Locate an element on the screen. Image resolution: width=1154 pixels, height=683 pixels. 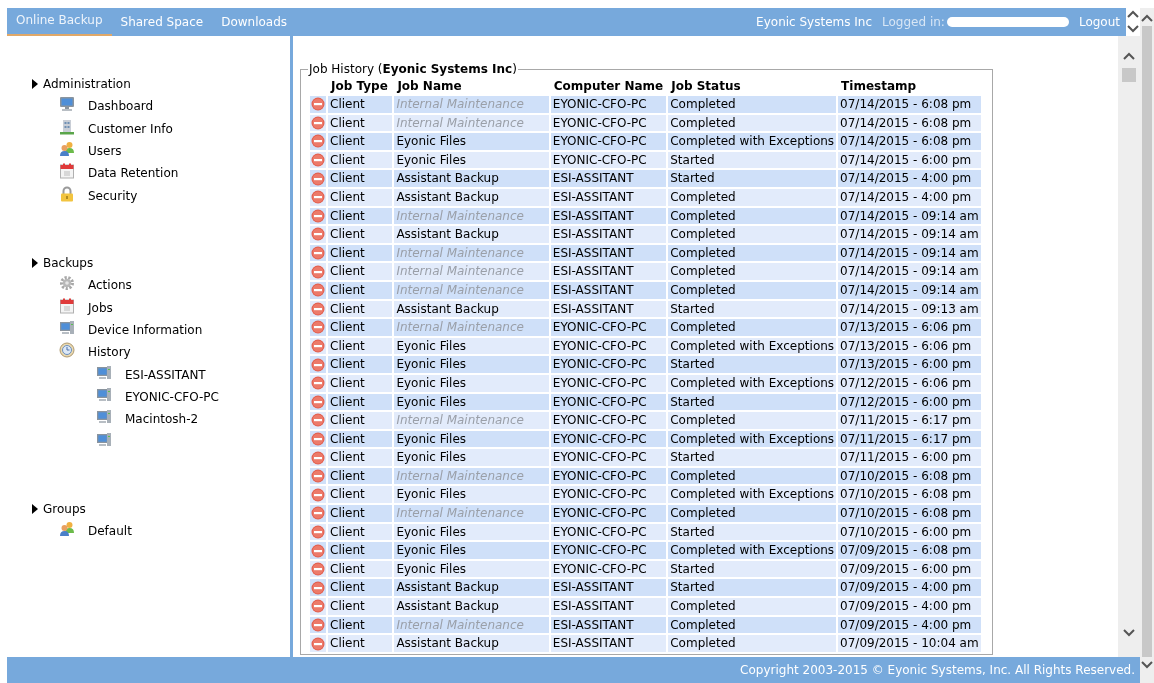
sidebar-item: EYONIC-CFO-PC is located at coordinates (172, 397).